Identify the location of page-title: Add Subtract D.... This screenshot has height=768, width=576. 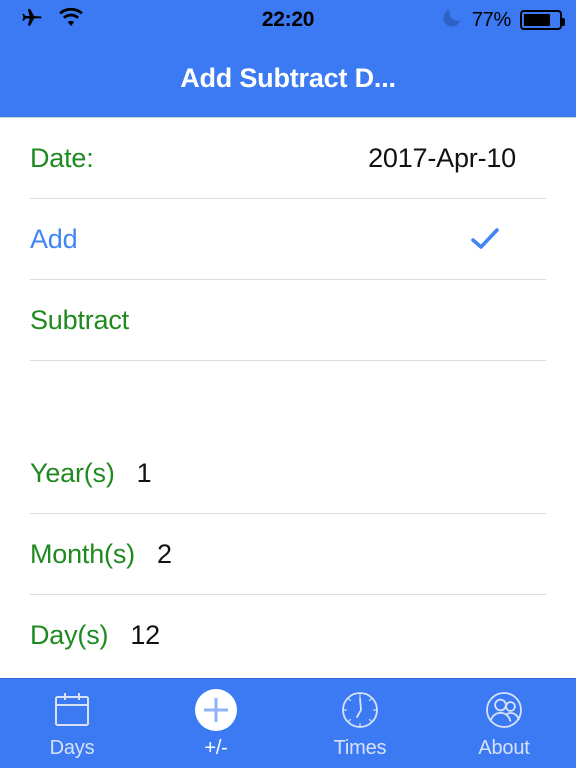
(288, 78).